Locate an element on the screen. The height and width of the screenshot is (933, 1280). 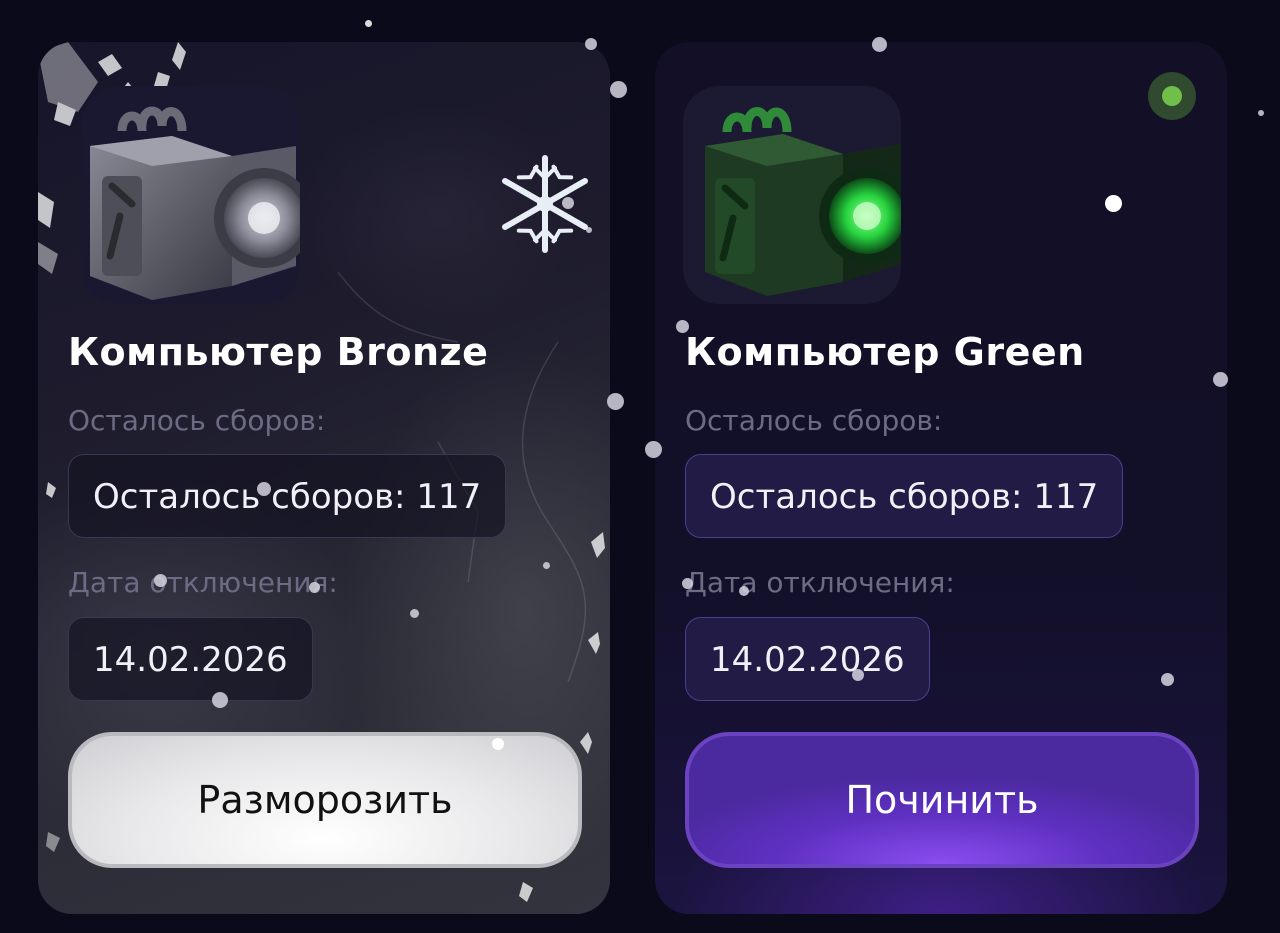
miner-bronze-icon is located at coordinates (195, 203).